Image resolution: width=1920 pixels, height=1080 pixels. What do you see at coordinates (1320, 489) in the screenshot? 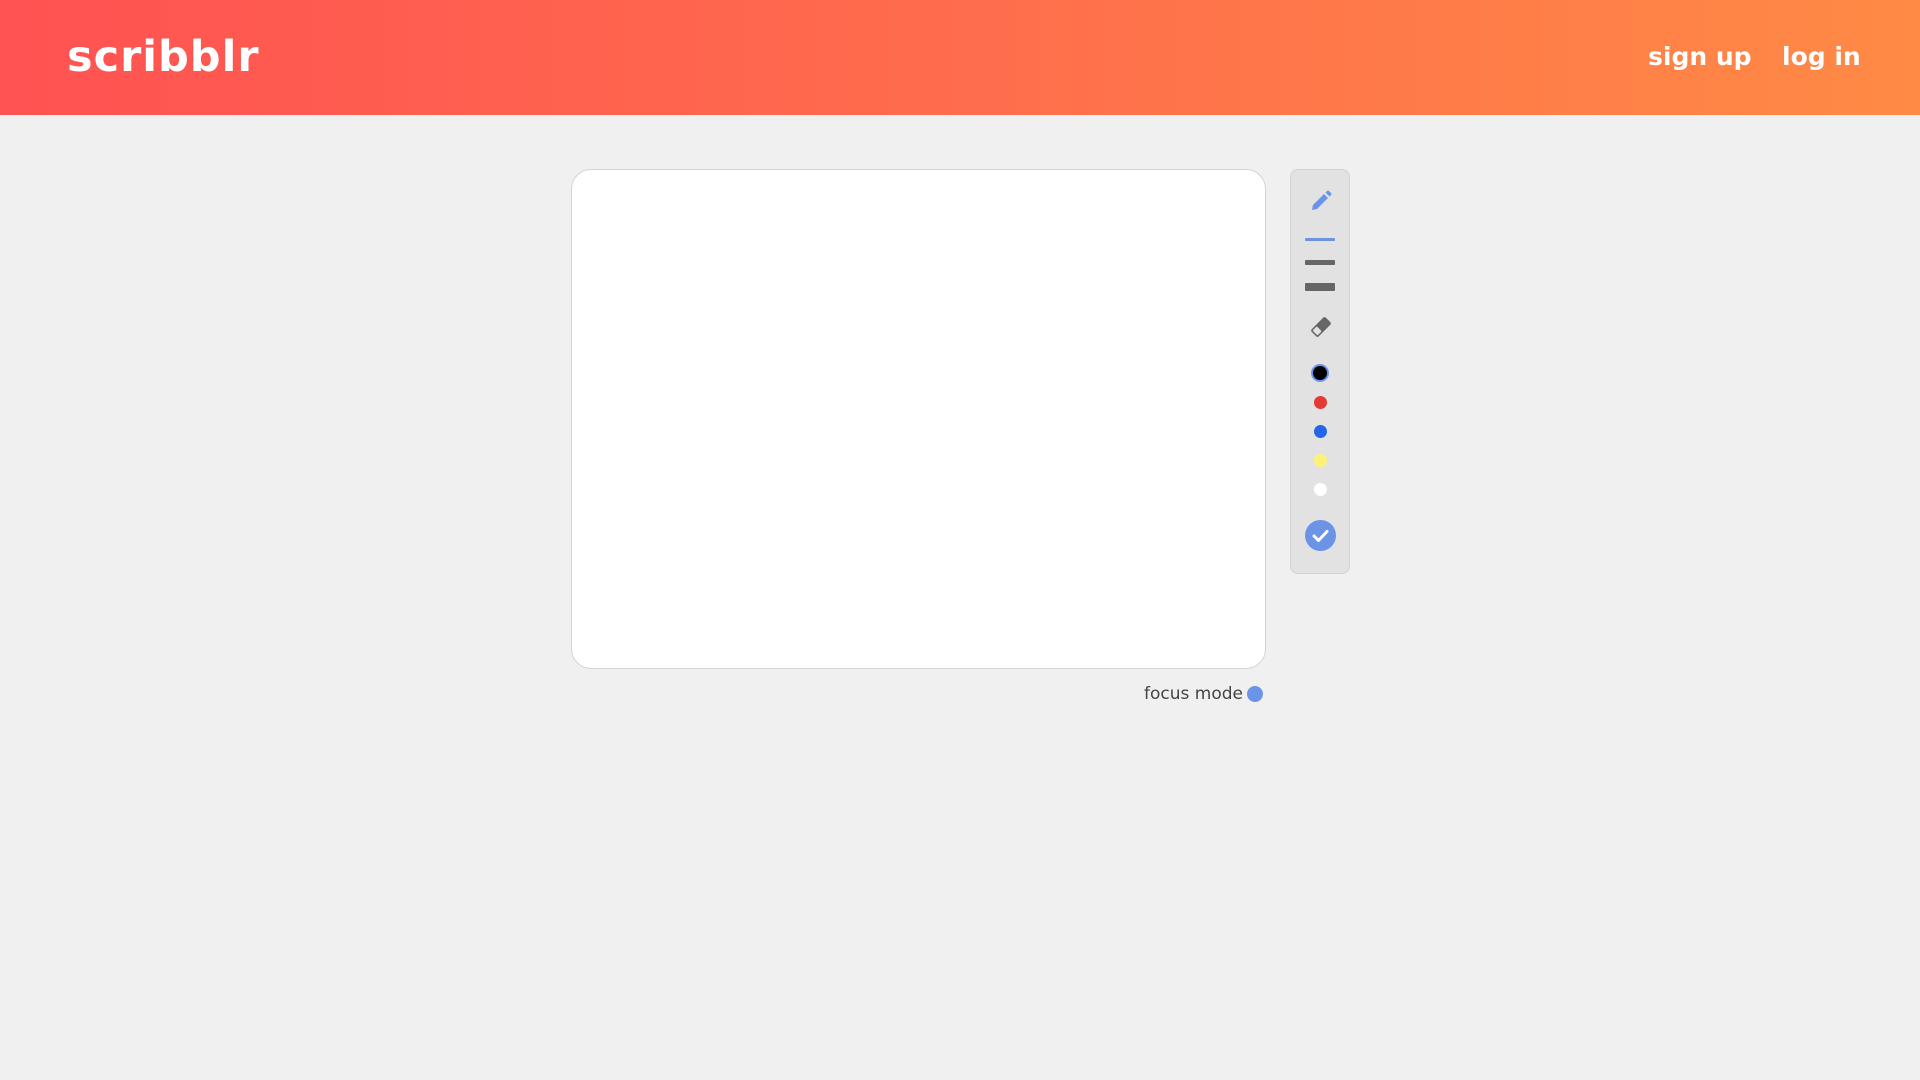
I see `color-swatch-white` at bounding box center [1320, 489].